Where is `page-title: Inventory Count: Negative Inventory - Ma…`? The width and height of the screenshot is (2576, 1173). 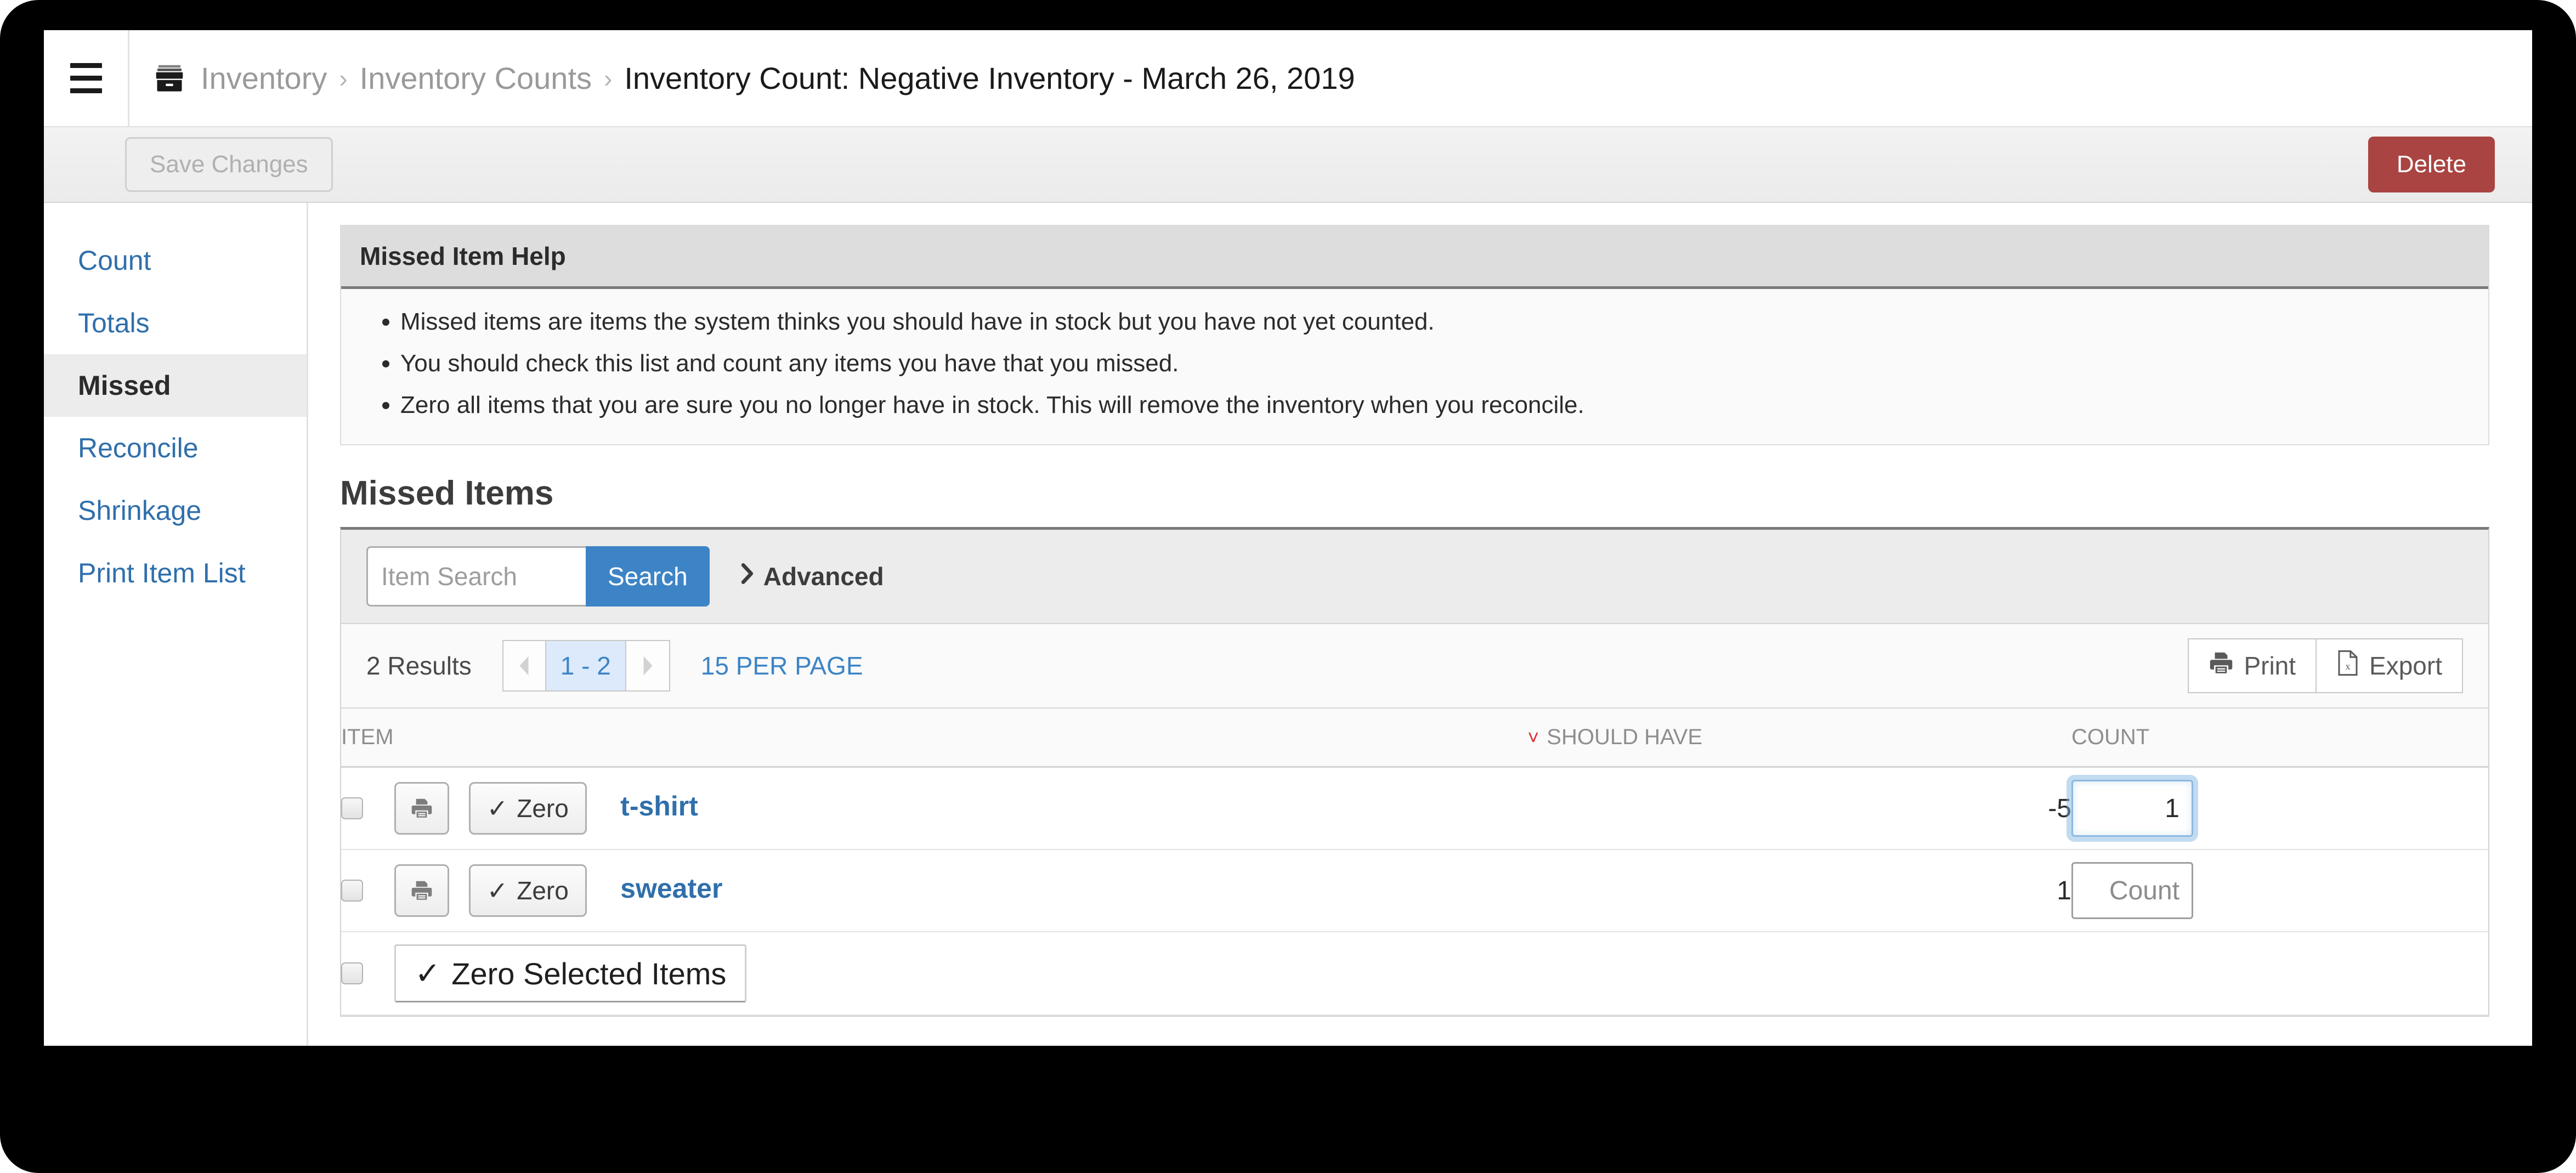
page-title: Inventory Count: Negative Inventory - Ma… is located at coordinates (989, 78).